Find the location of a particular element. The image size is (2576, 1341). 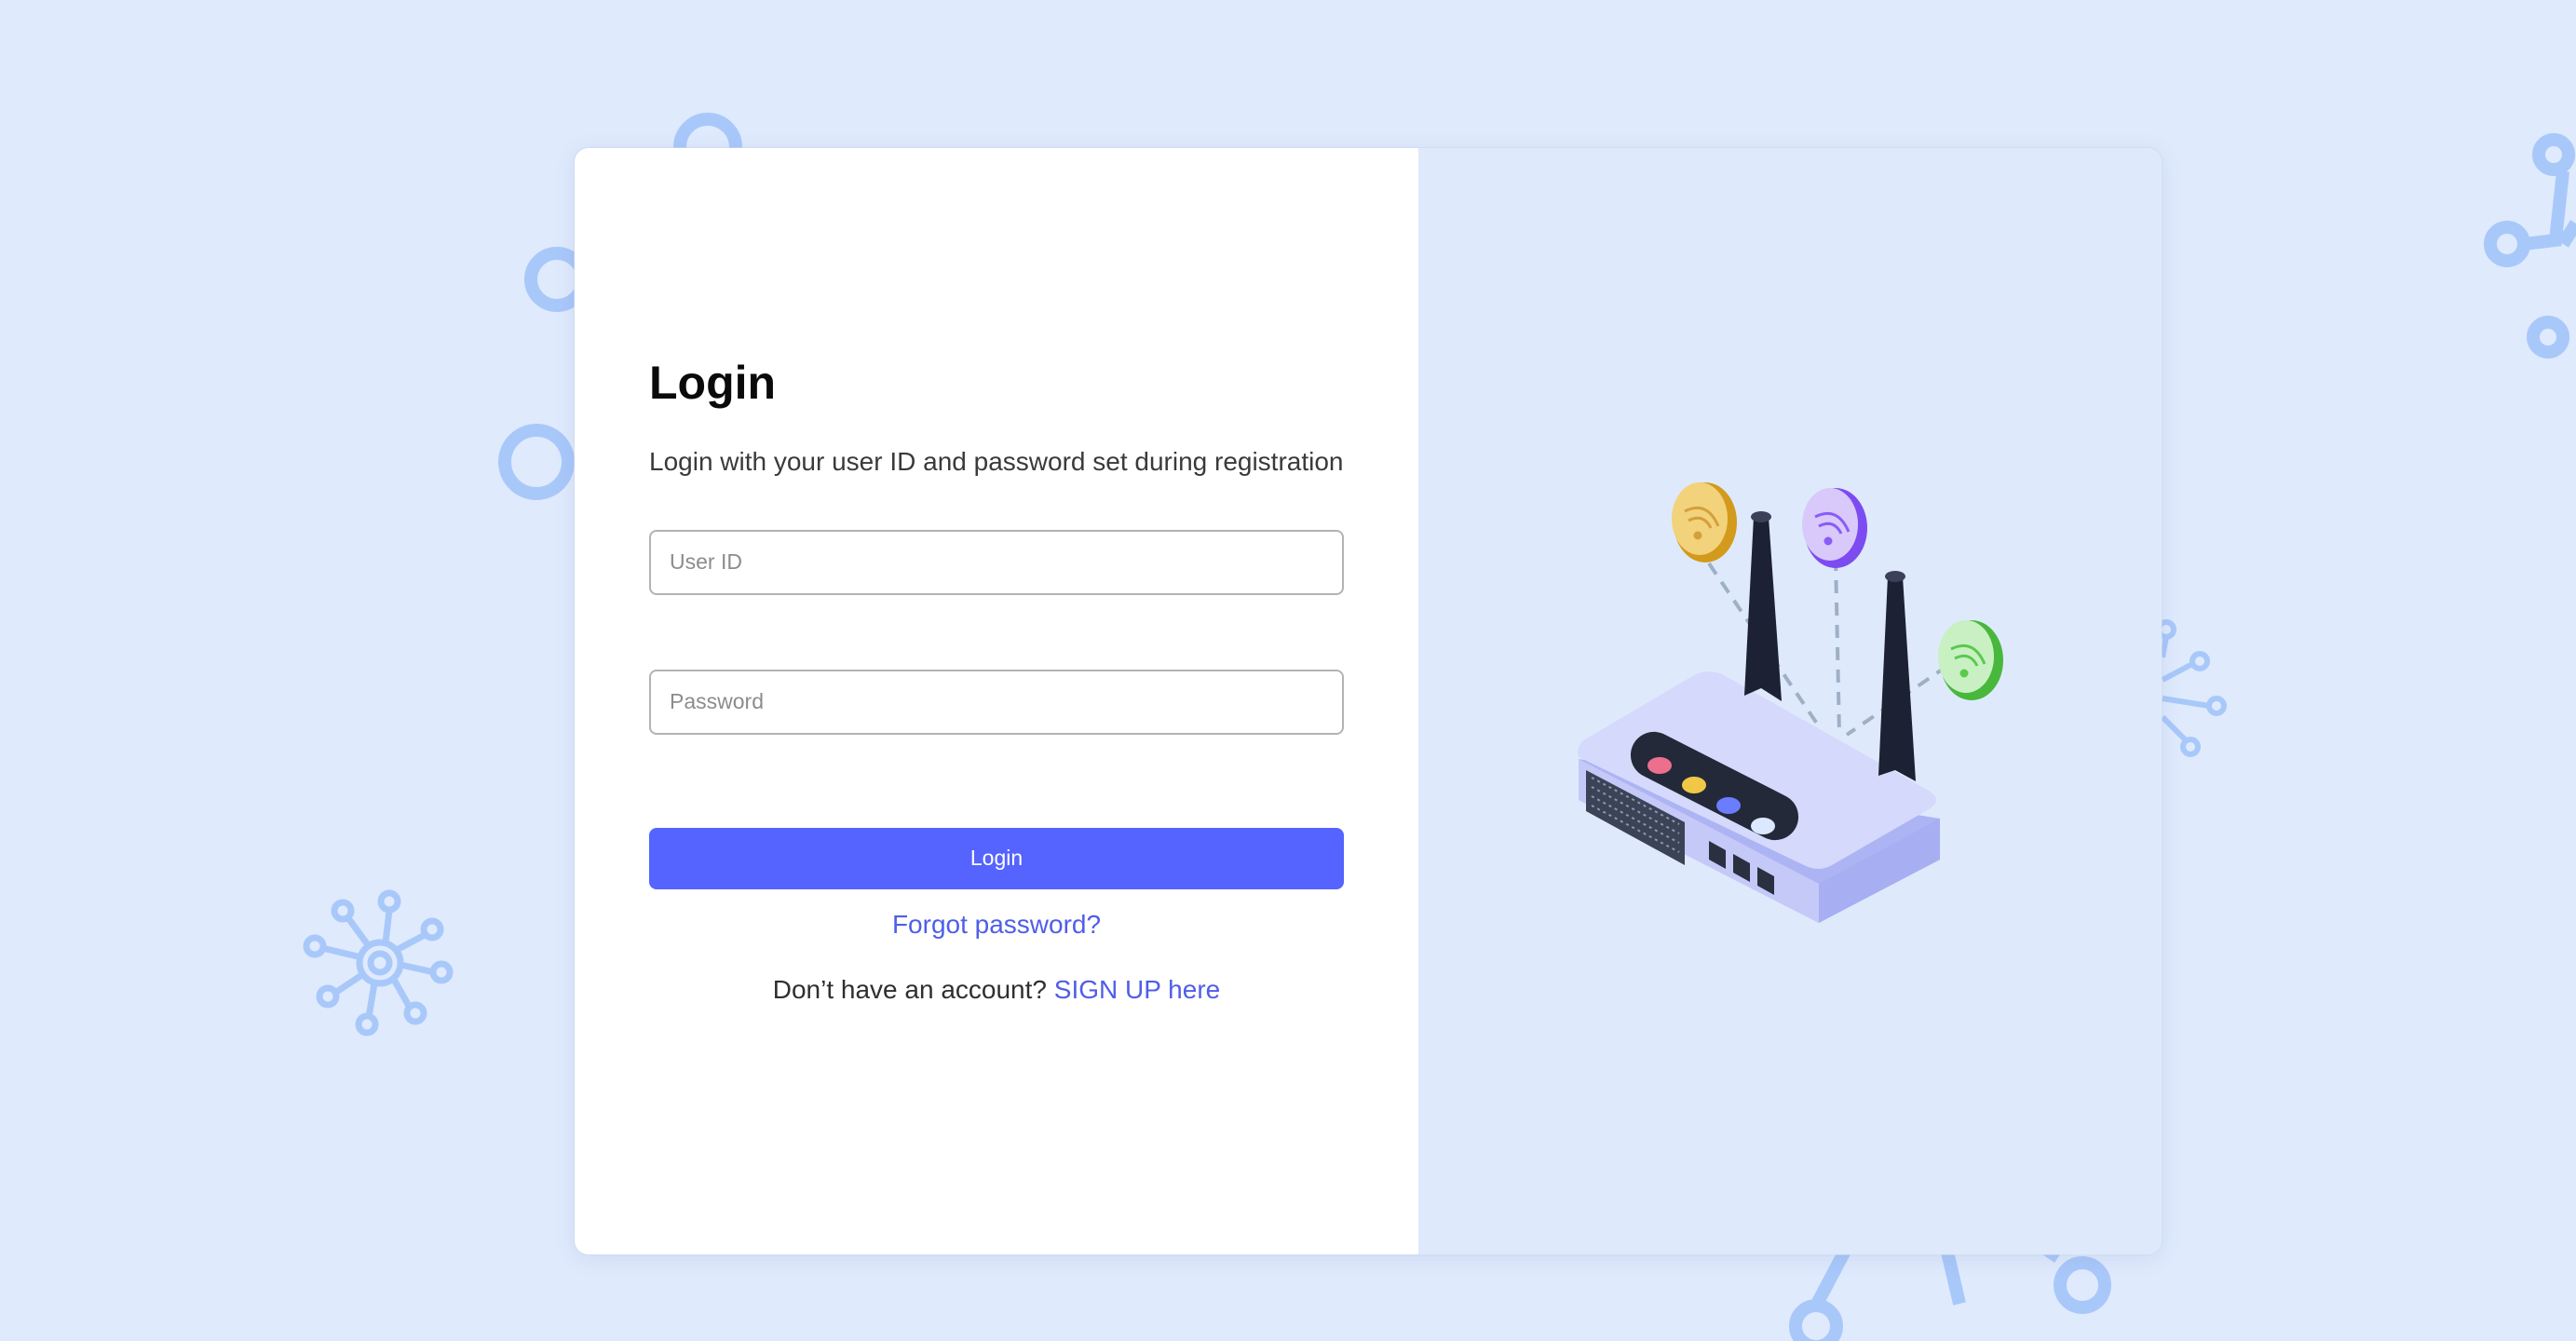

wifi-badge-yellow is located at coordinates (1704, 522).